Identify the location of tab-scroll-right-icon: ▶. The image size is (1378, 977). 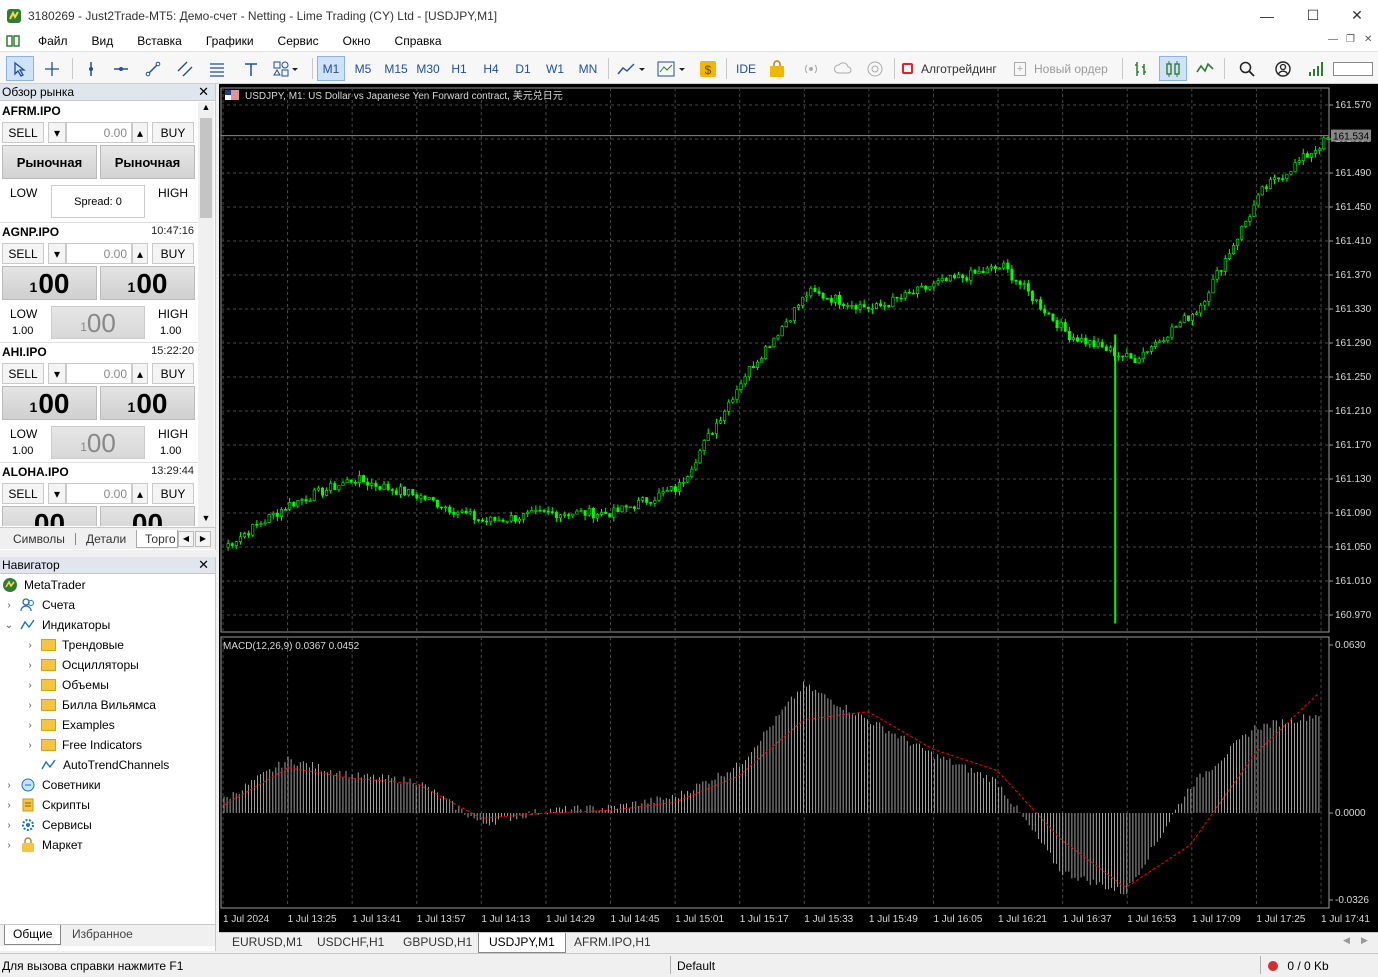
(203, 539).